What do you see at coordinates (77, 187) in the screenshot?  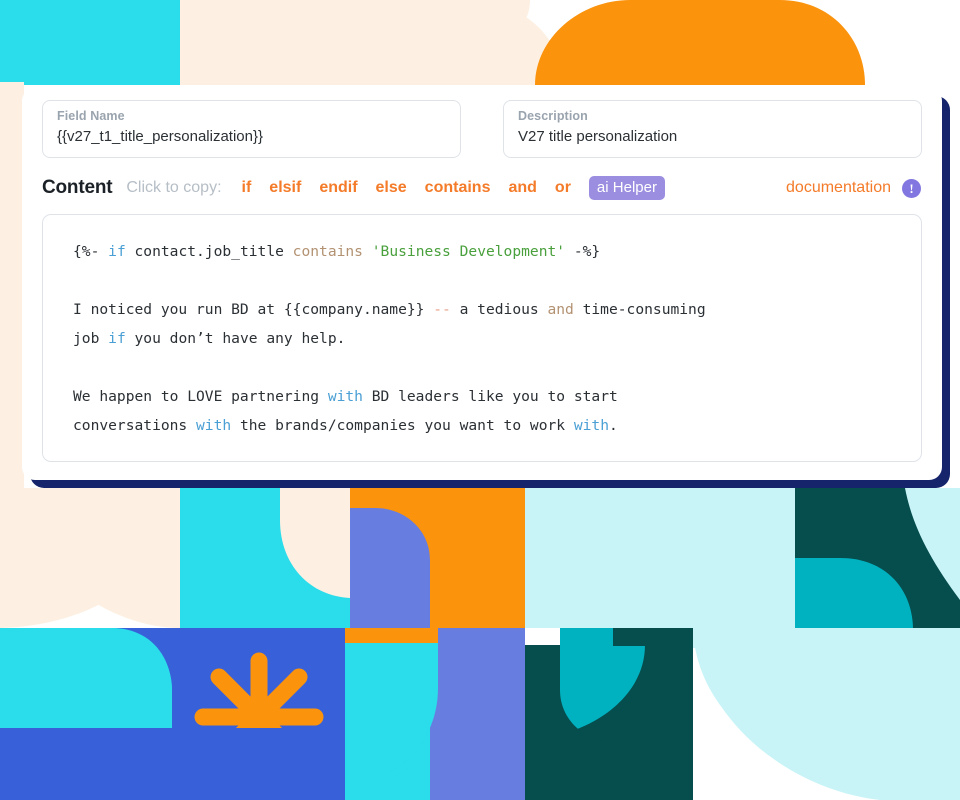 I see `content-title: Content` at bounding box center [77, 187].